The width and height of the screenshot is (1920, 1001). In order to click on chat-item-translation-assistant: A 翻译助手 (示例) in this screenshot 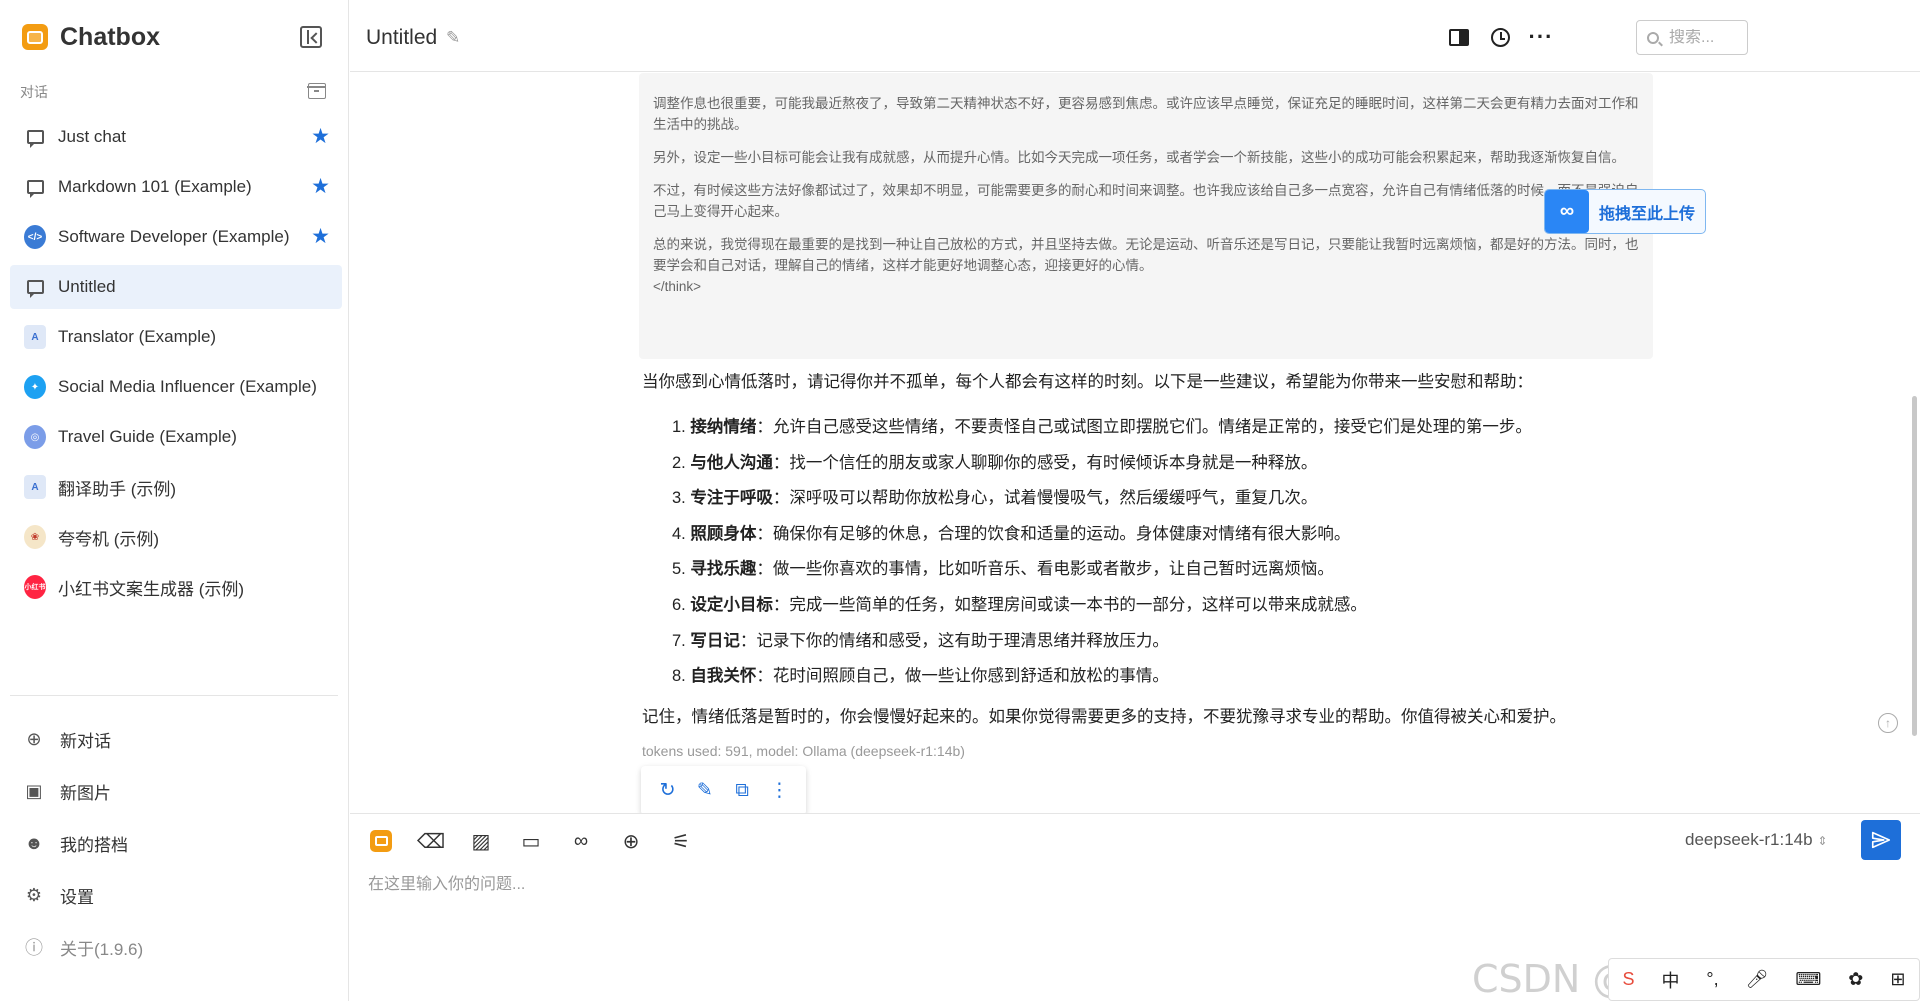, I will do `click(176, 487)`.